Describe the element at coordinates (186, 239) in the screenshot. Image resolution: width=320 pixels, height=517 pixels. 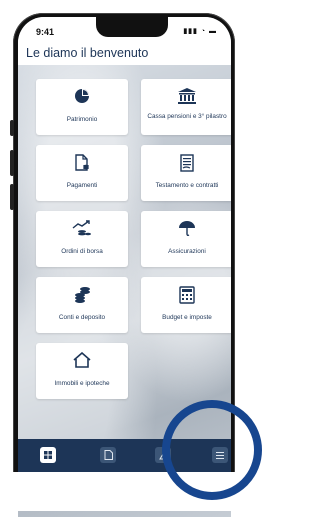
I see `tile-assicurazioni: Assicurazioni` at that location.